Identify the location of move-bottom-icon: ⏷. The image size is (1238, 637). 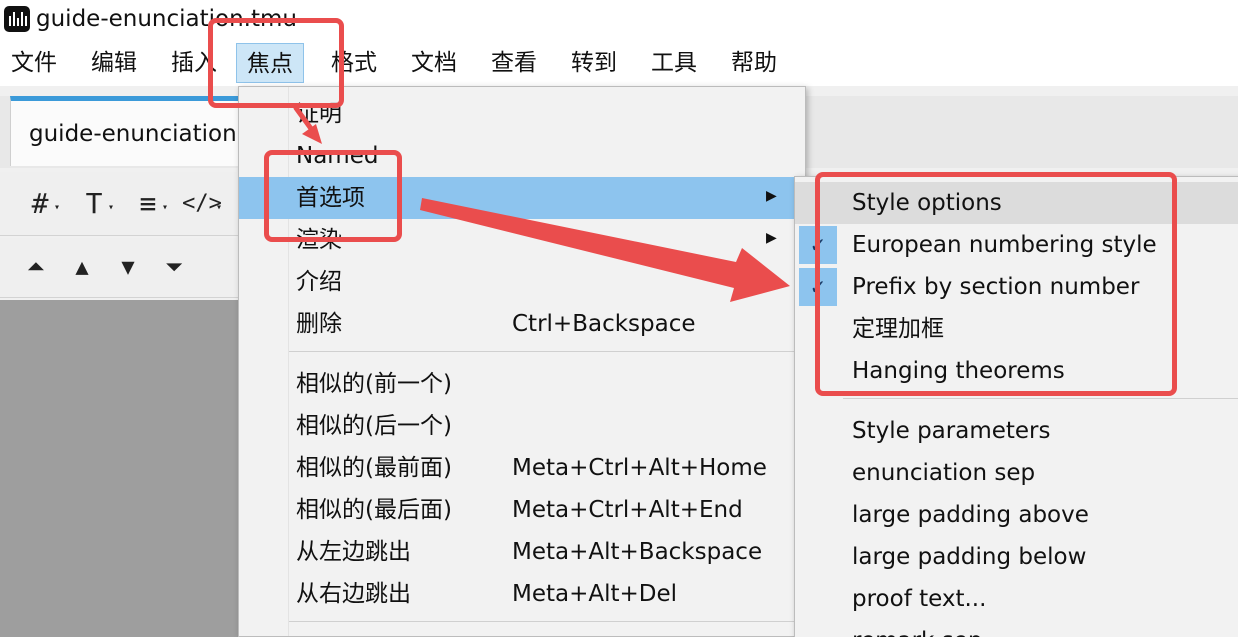
(174, 268).